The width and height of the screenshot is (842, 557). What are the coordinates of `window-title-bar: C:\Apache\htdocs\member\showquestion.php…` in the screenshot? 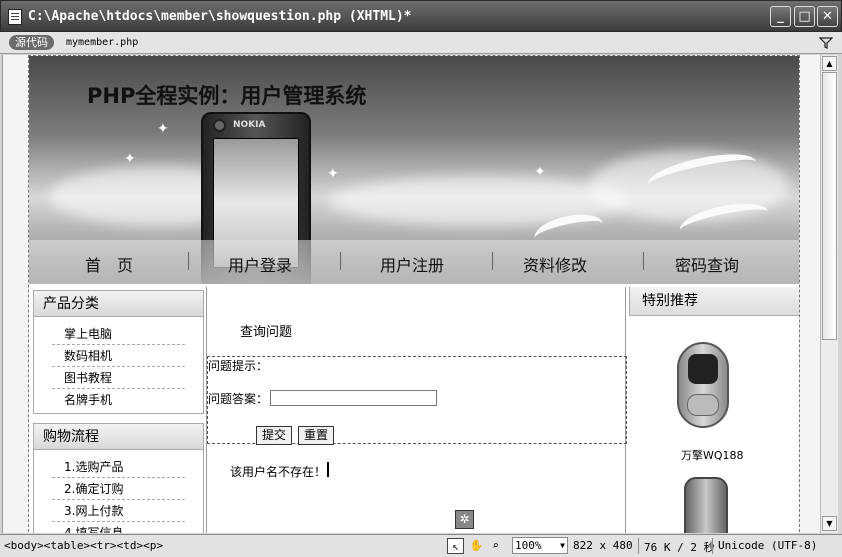 It's located at (421, 16).